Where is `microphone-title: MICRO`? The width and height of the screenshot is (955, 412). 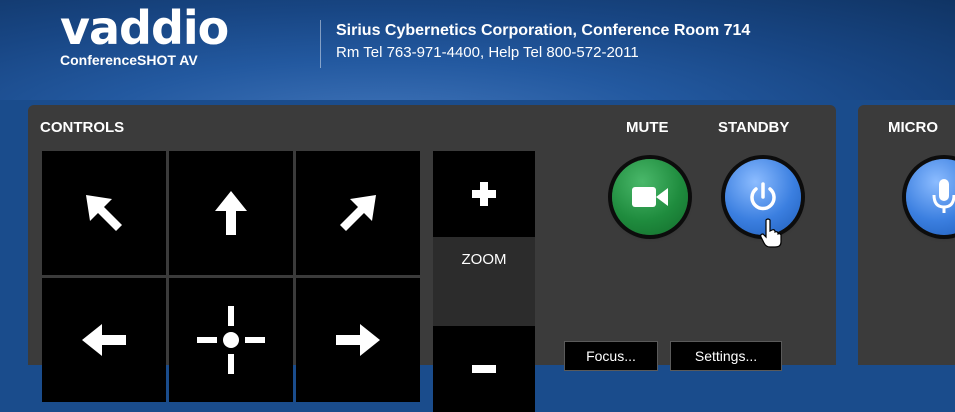 microphone-title: MICRO is located at coordinates (913, 127).